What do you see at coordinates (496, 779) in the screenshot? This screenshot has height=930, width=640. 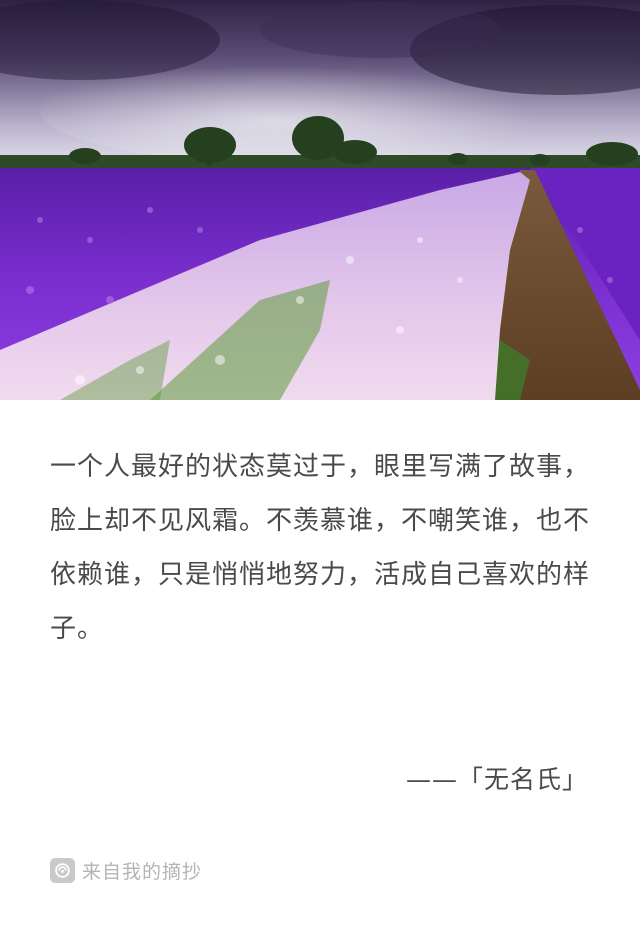 I see `quote-author: ——「无名氏」` at bounding box center [496, 779].